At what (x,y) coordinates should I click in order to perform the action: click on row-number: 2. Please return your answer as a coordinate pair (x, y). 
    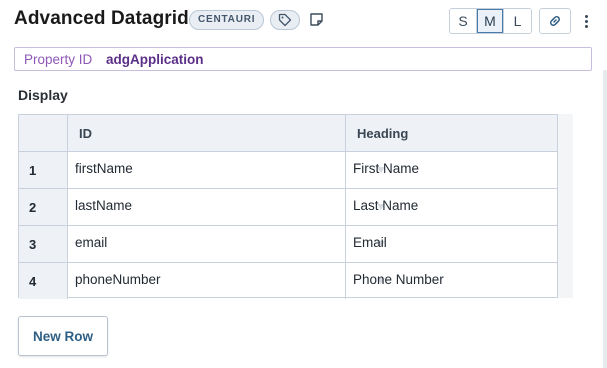
    Looking at the image, I should click on (43, 207).